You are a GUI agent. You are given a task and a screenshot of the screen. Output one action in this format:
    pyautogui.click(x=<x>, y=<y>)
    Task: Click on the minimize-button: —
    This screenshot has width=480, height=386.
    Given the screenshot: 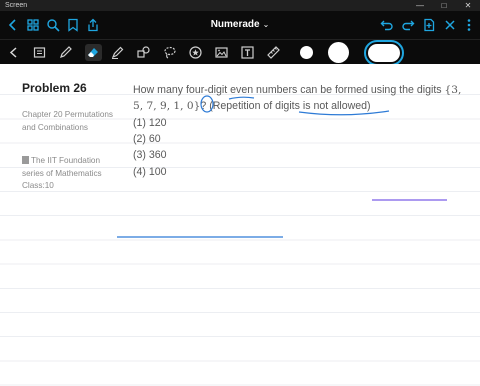 What is the action you would take?
    pyautogui.click(x=420, y=5)
    